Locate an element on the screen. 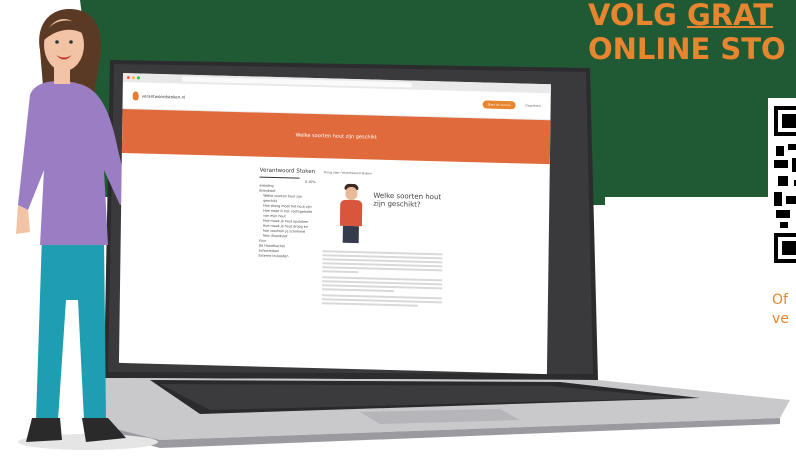 Image resolution: width=796 pixels, height=464 pixels. header-link: Doorlezen is located at coordinates (532, 106).